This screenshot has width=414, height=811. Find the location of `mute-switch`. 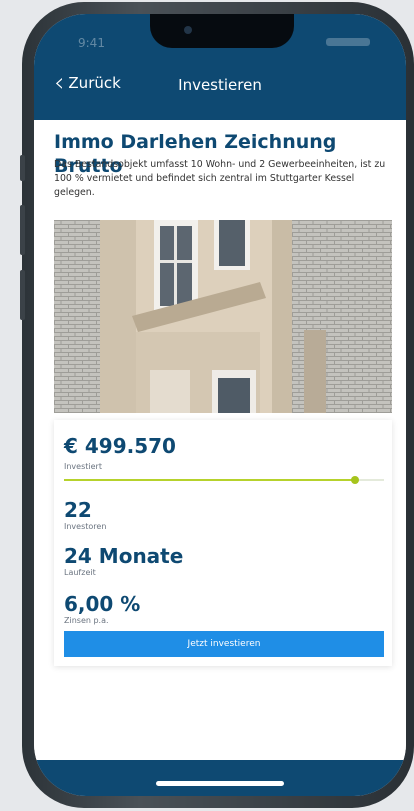

mute-switch is located at coordinates (22, 168).